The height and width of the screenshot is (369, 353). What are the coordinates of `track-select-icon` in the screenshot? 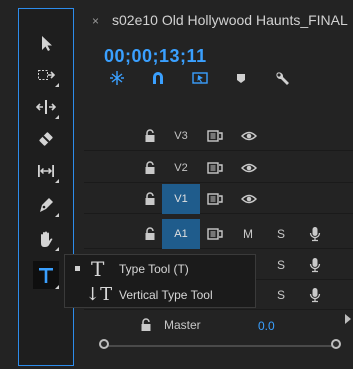 It's located at (47, 75).